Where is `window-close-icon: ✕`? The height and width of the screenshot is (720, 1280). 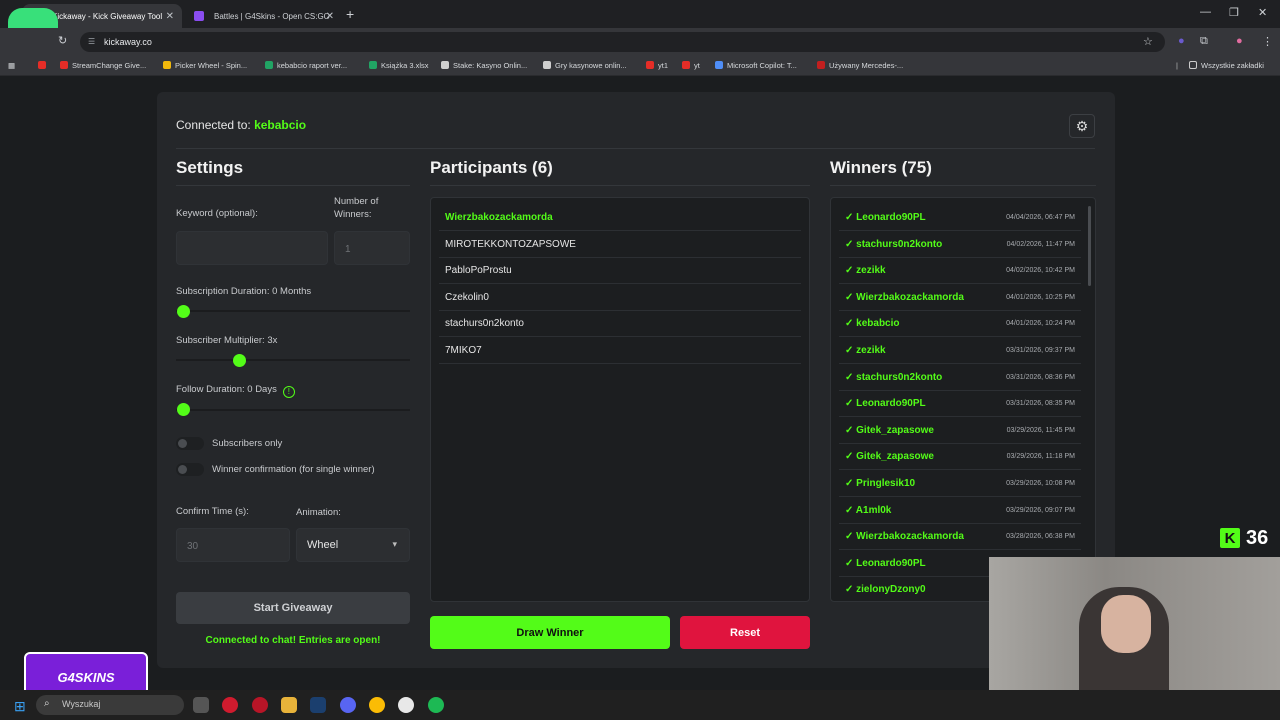 window-close-icon: ✕ is located at coordinates (1262, 12).